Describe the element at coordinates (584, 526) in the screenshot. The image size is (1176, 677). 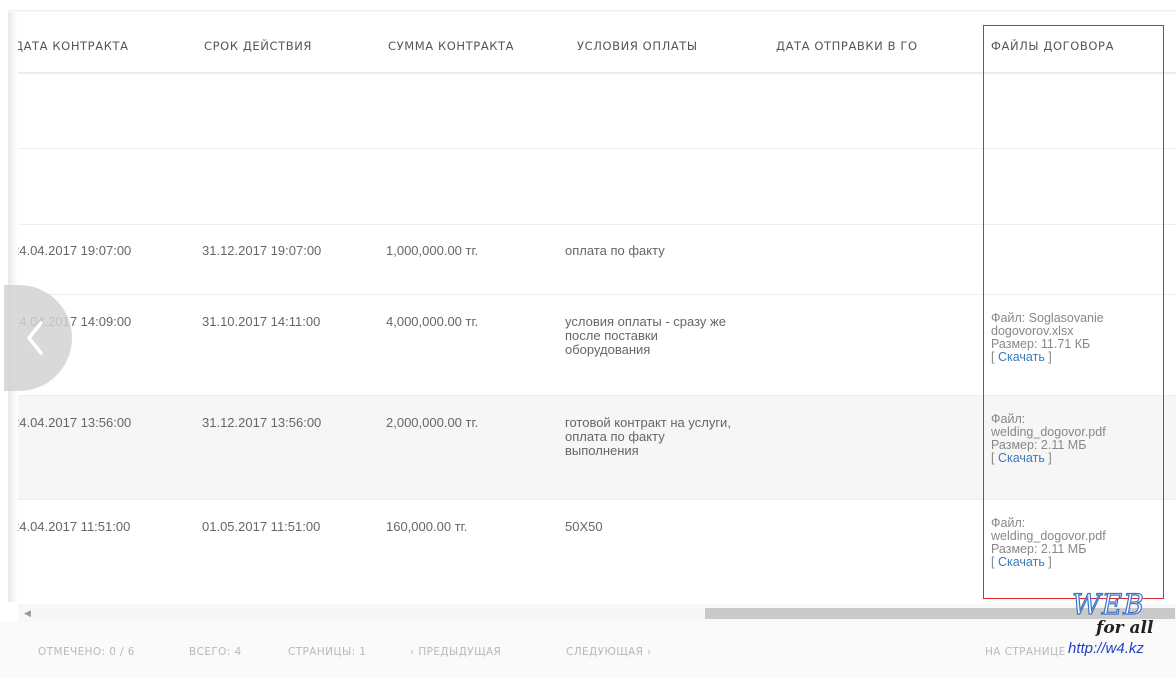
I see `cell-payment-terms: 50X50` at that location.